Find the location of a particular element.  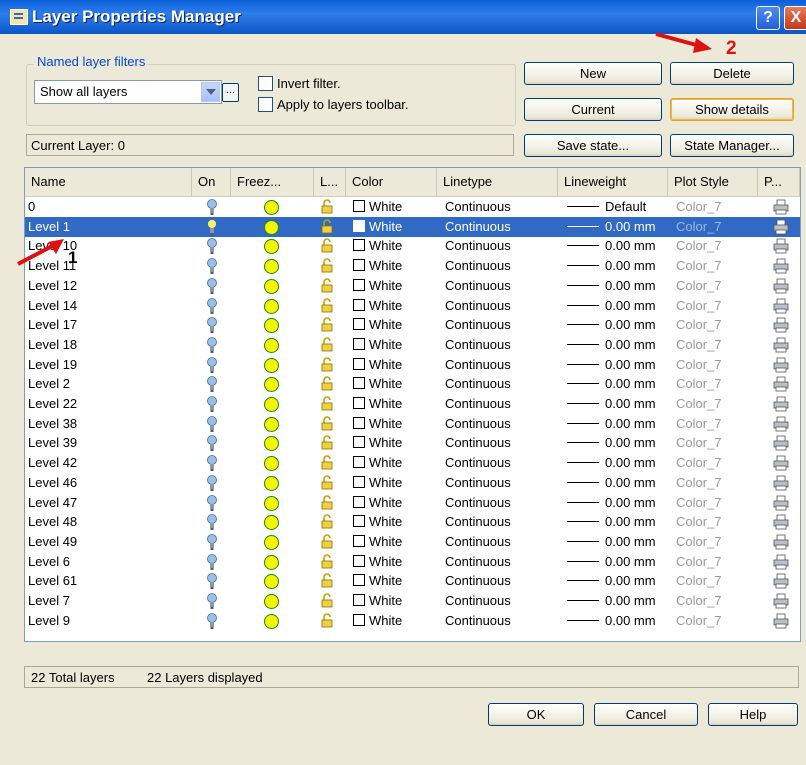

layer-row: Level 22 White Continuous 0.00 mm Color_7 is located at coordinates (412, 404).